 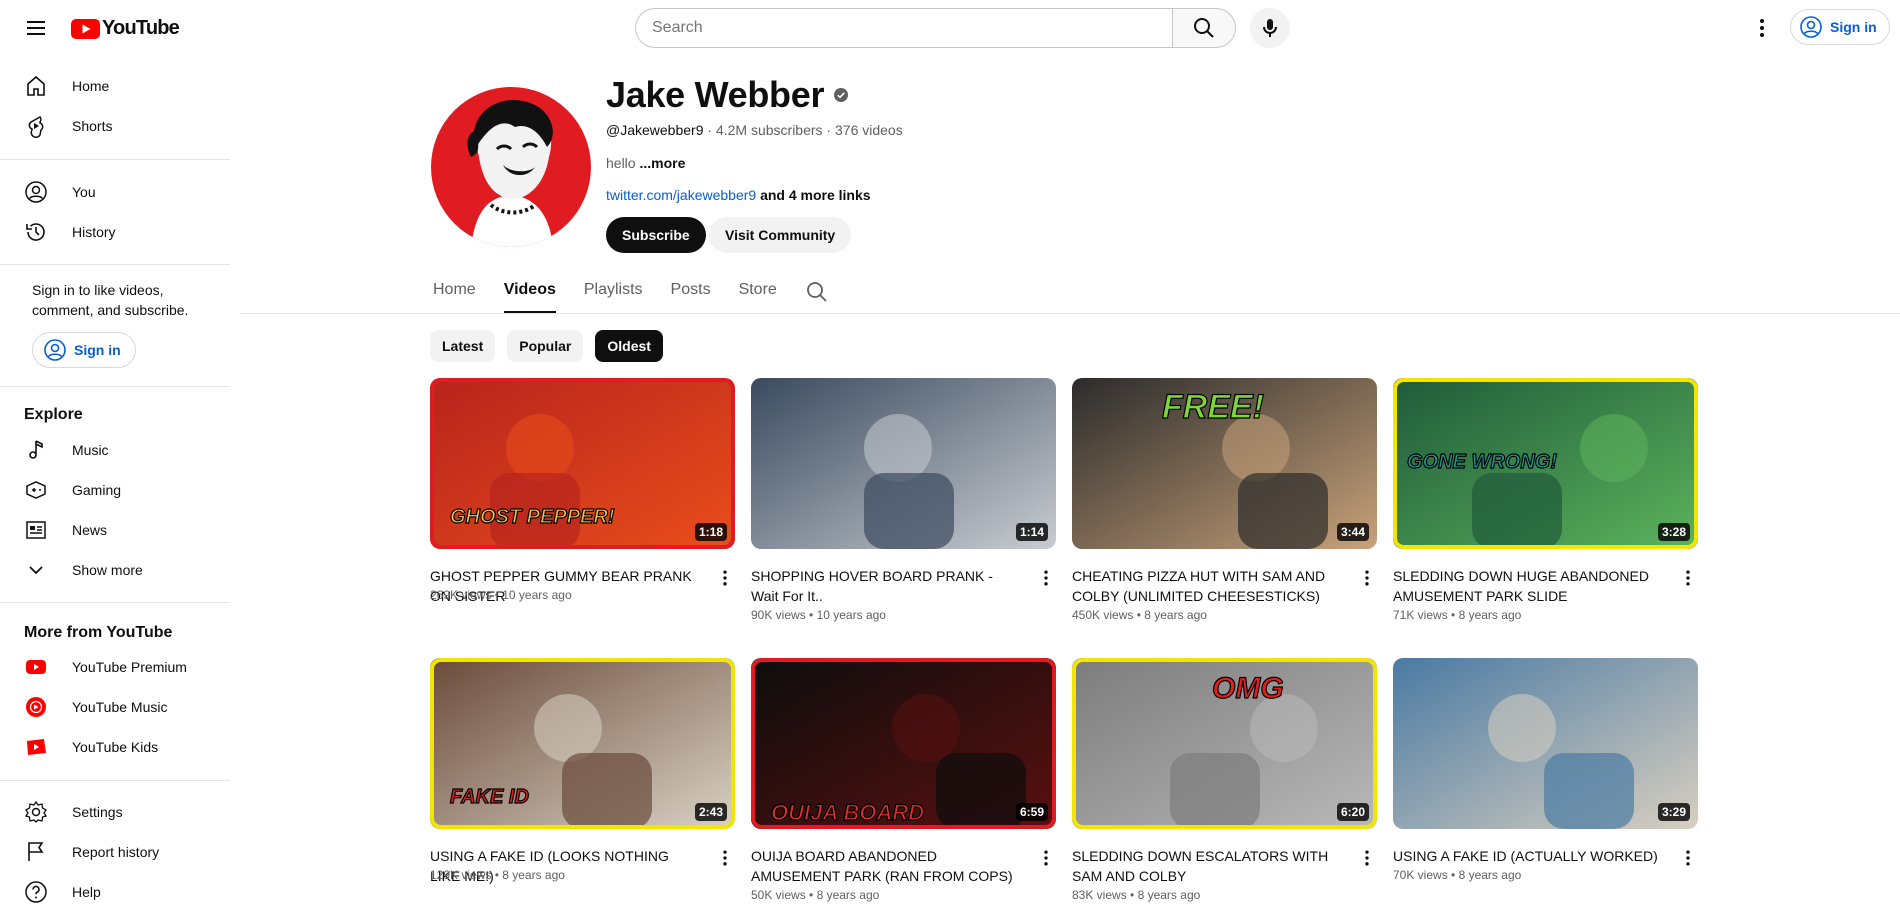 I want to click on sidebar-item-label: Settings, so click(x=97, y=812).